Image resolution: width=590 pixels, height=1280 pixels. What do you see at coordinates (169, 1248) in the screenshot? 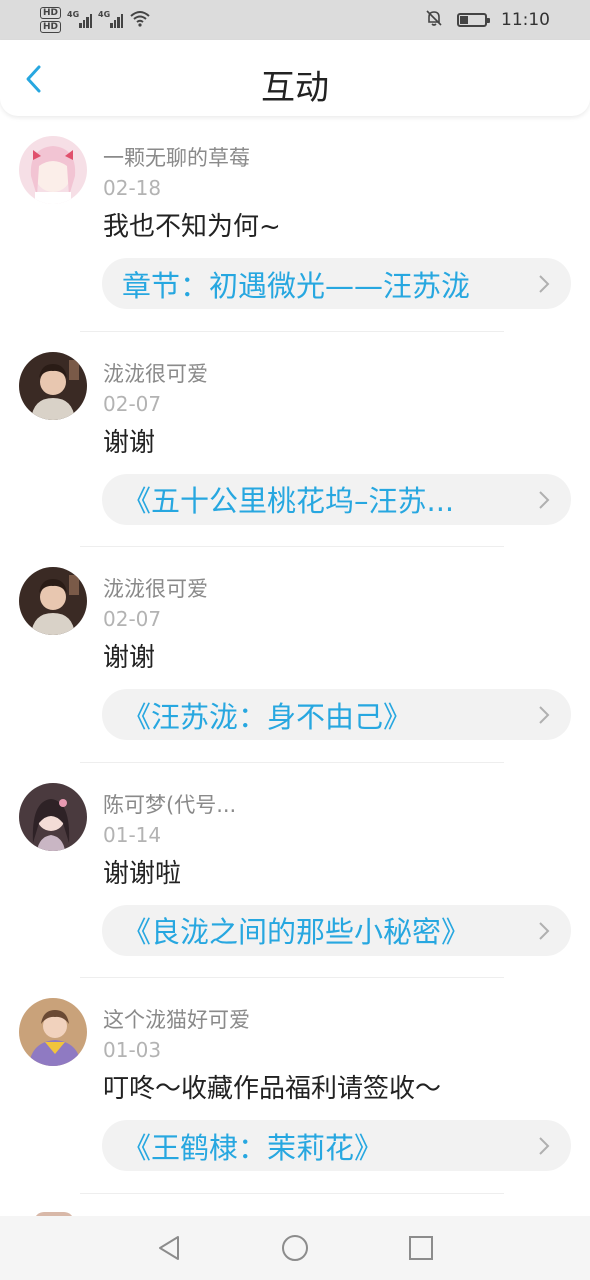
I see `back-triangle-icon` at bounding box center [169, 1248].